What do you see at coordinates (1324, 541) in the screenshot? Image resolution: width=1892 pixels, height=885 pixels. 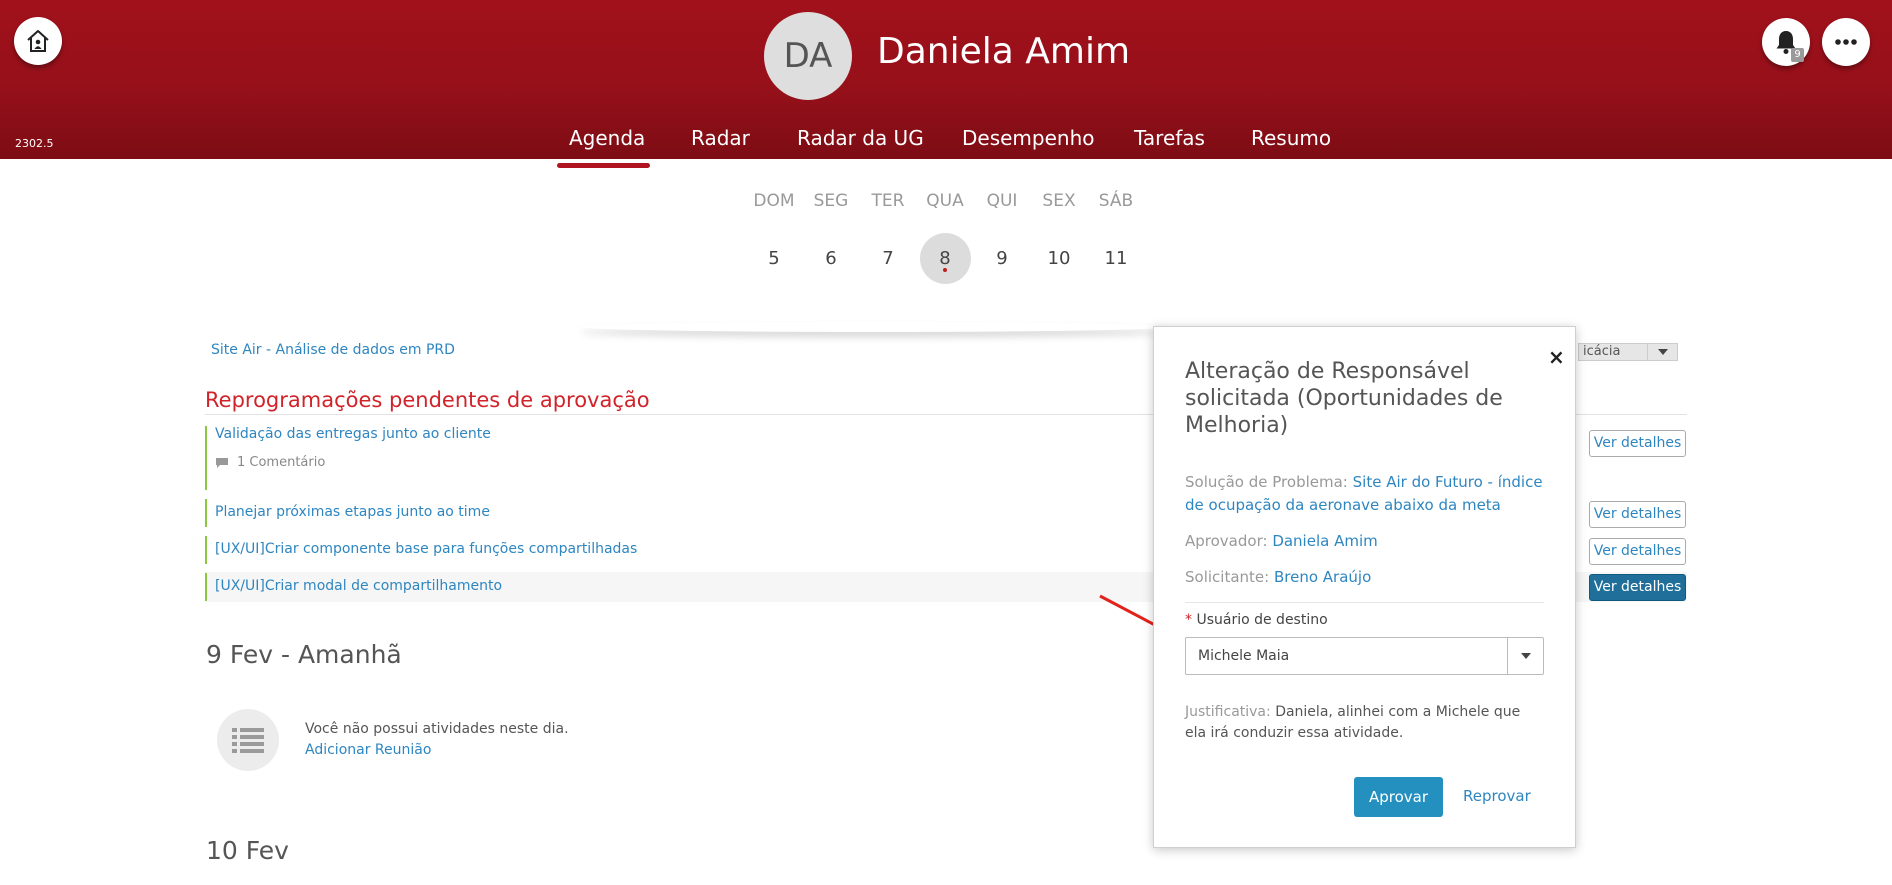 I see `approver-link: Daniela Amim` at bounding box center [1324, 541].